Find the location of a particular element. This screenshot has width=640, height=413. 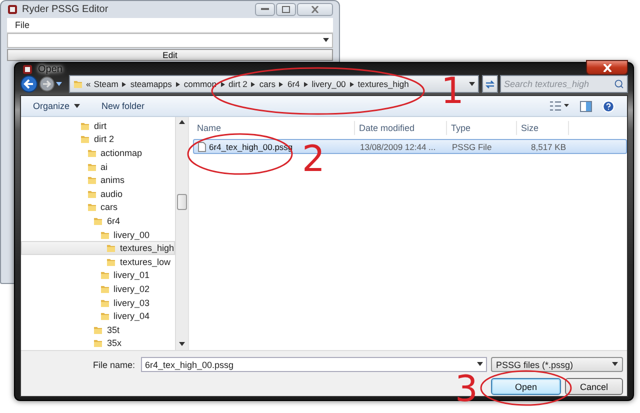

folder-tree-item: actionmap is located at coordinates (98, 153).